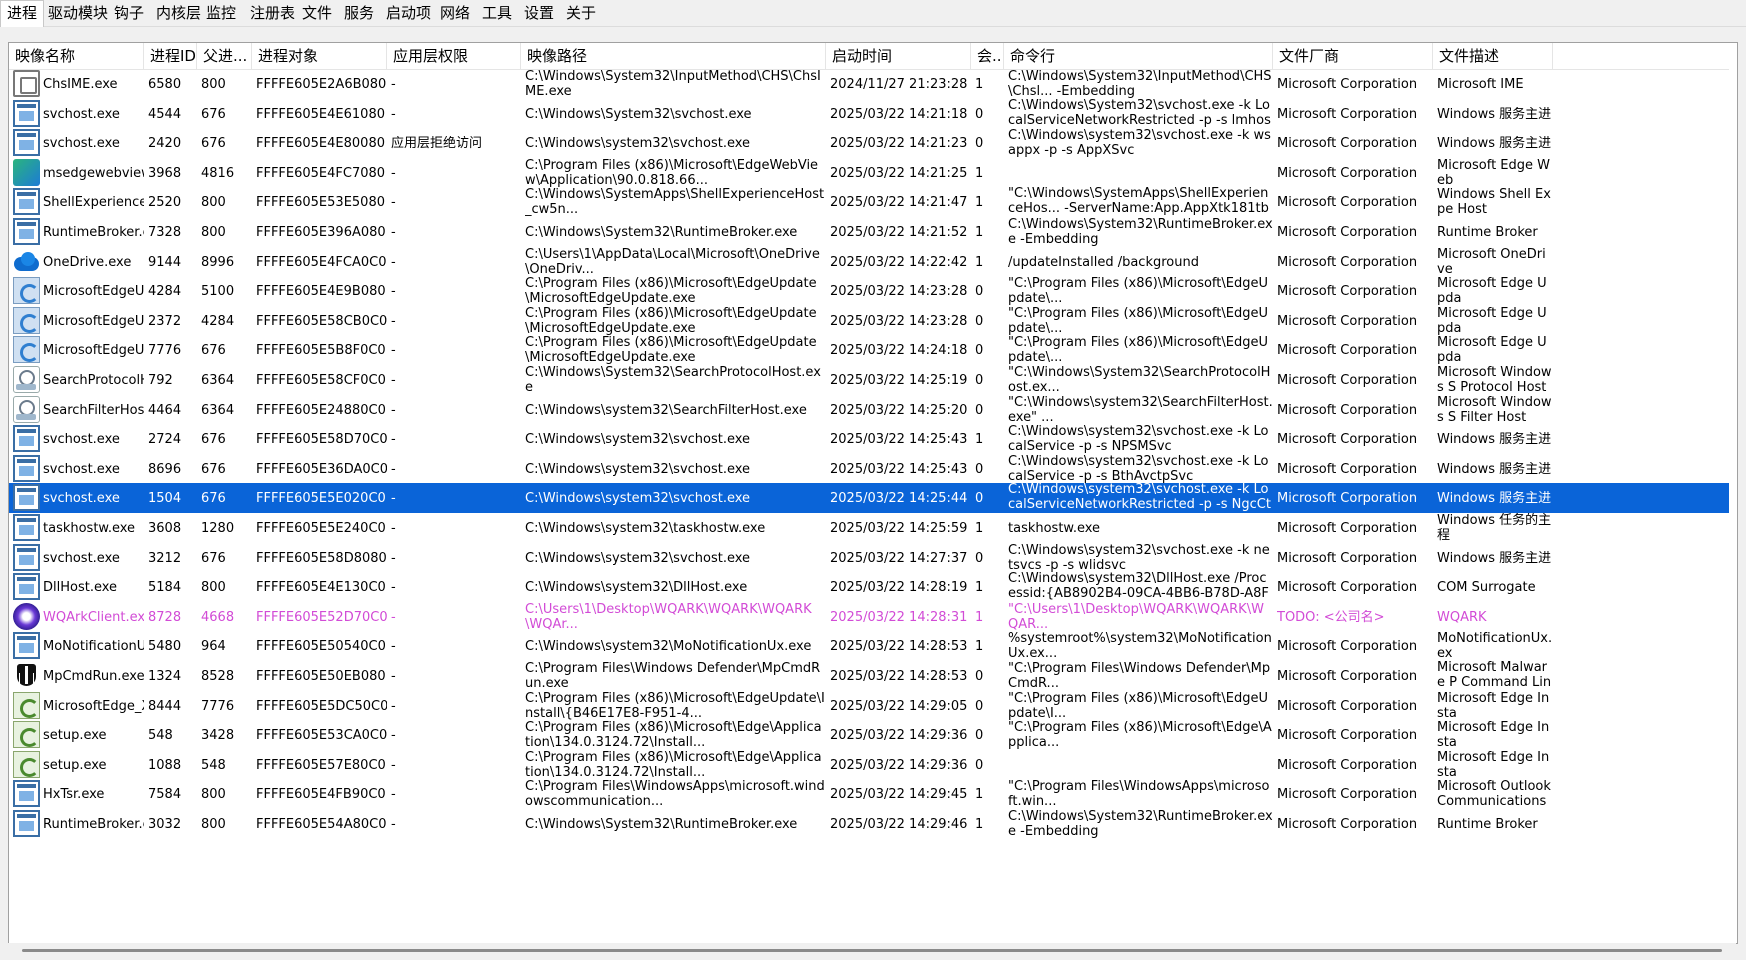 Image resolution: width=1746 pixels, height=960 pixels. Describe the element at coordinates (1493, 56) in the screenshot. I see `header-col-description: 文件描述` at that location.